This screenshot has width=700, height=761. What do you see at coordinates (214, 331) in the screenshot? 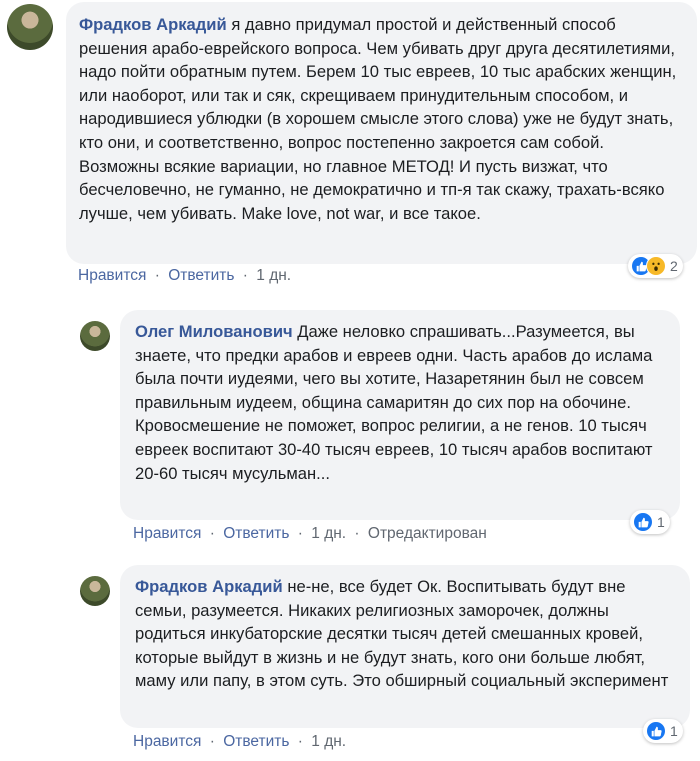
I see `comment-author: Олег Милованович` at bounding box center [214, 331].